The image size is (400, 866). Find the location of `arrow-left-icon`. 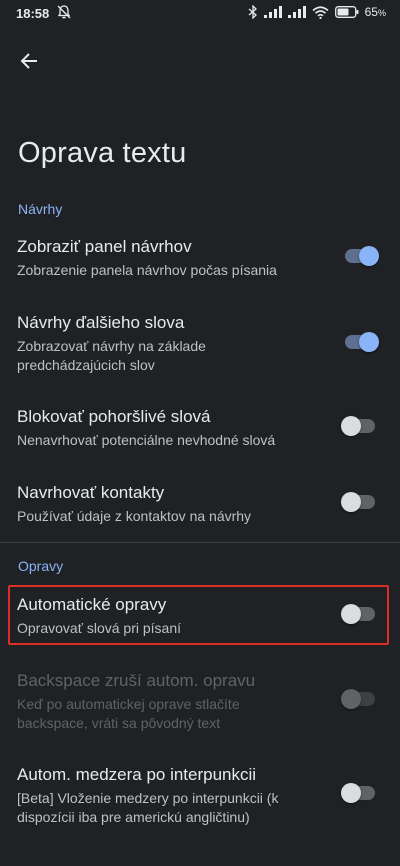

arrow-left-icon is located at coordinates (28, 61).